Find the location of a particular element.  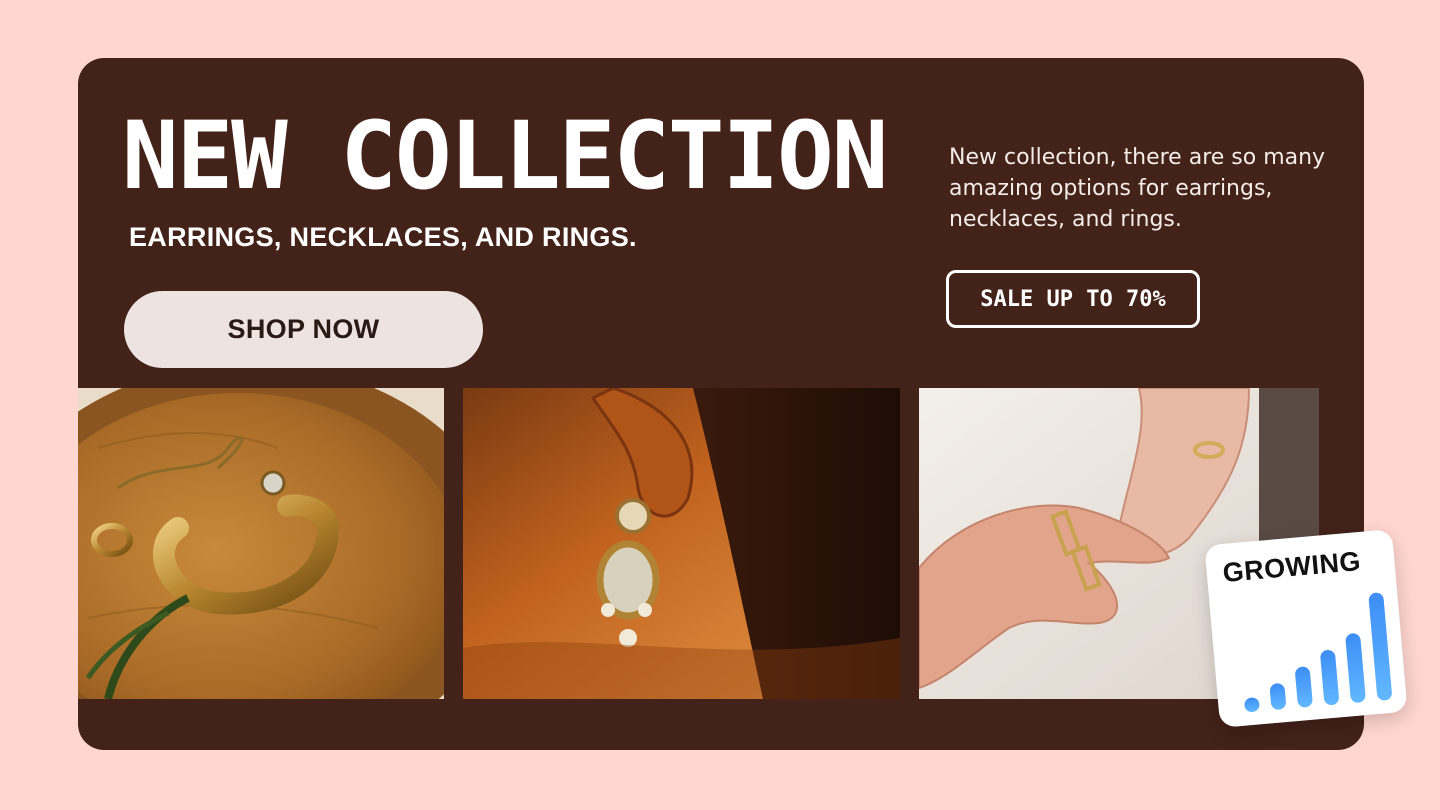

banner-title: NEW COLLECTION is located at coordinates (505, 156).